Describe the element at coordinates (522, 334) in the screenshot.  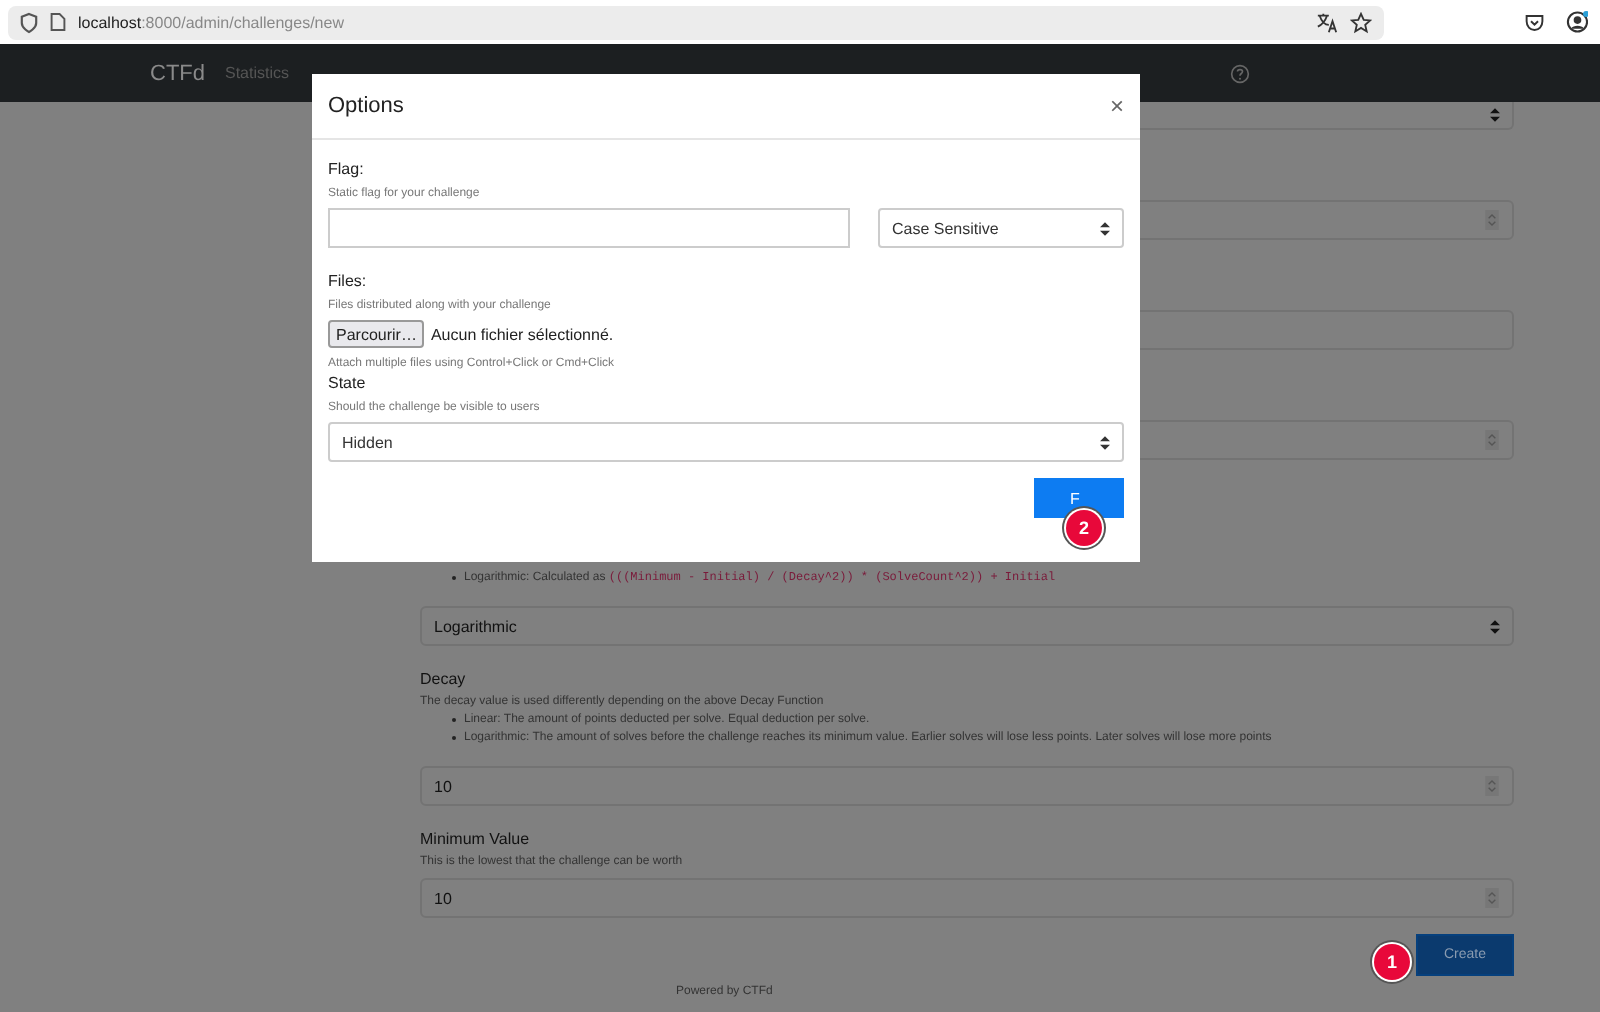
I see `file-status: Aucun fichier sélectionné.` at that location.